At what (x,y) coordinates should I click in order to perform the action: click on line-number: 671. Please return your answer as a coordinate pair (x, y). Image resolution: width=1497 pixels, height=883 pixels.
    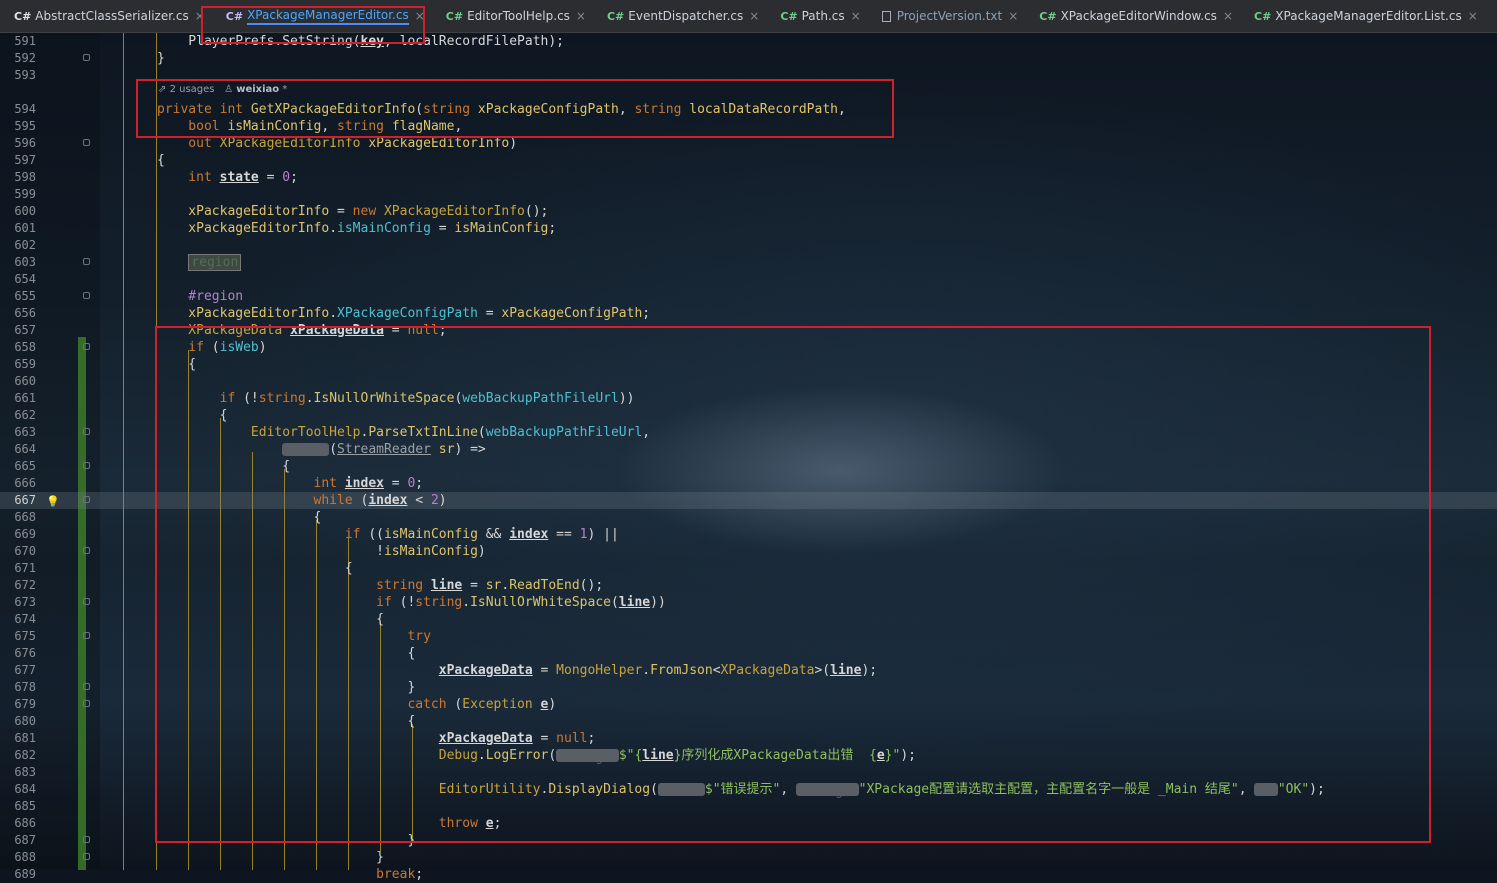
    Looking at the image, I should click on (18, 568).